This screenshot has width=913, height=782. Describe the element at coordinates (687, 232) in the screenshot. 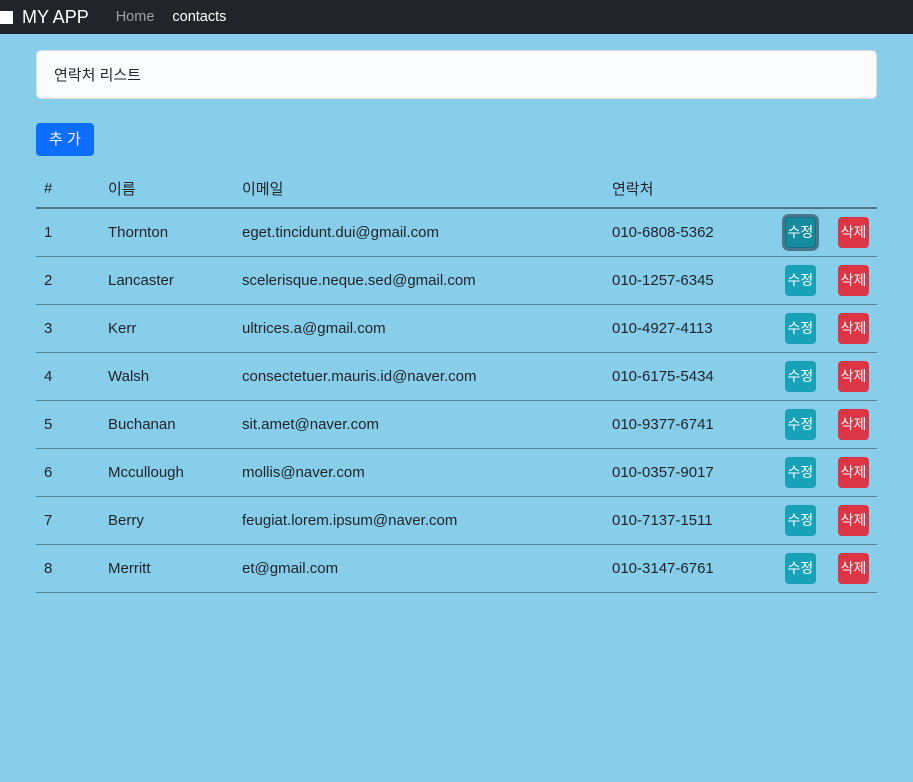

I see `row-phone: 010-6808-5362` at that location.